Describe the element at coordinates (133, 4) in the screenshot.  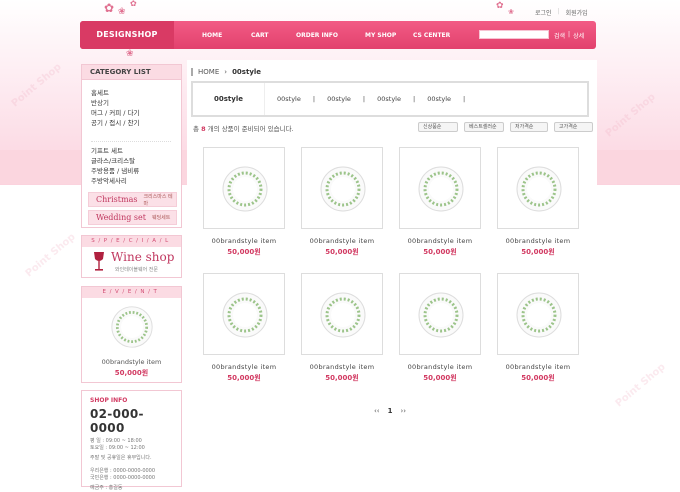
I see `flower-decoration-icon: ✿` at that location.